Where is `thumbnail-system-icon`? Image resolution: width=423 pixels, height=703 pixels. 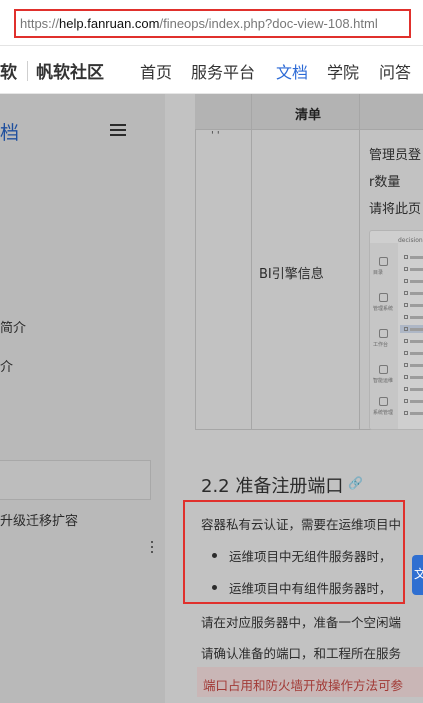 thumbnail-system-icon is located at coordinates (383, 401).